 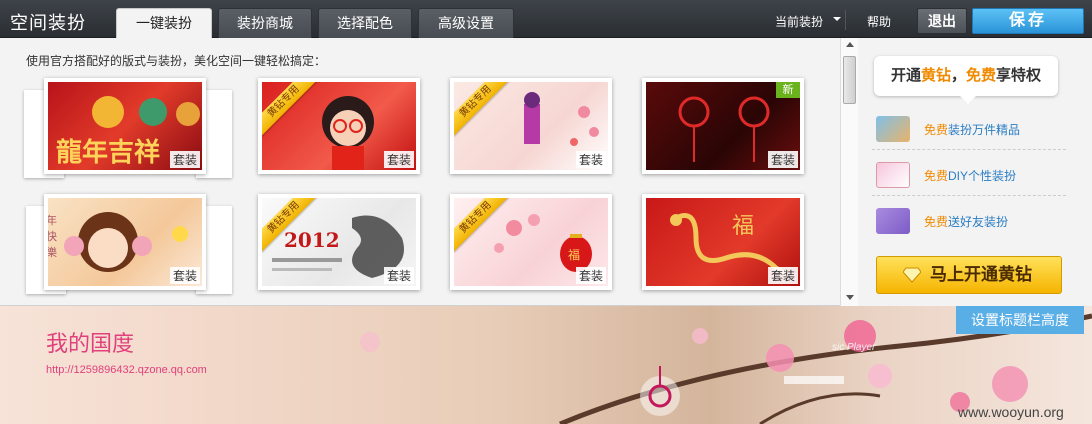 I want to click on scroll-up-icon, so click(x=850, y=44).